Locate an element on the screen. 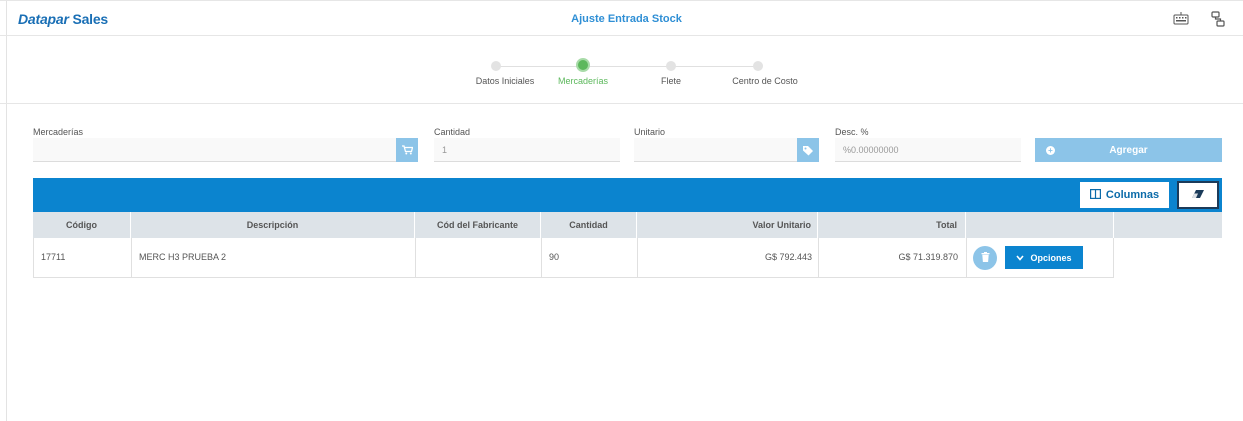 The width and height of the screenshot is (1243, 421). cell-cod-fabricante is located at coordinates (479, 257).